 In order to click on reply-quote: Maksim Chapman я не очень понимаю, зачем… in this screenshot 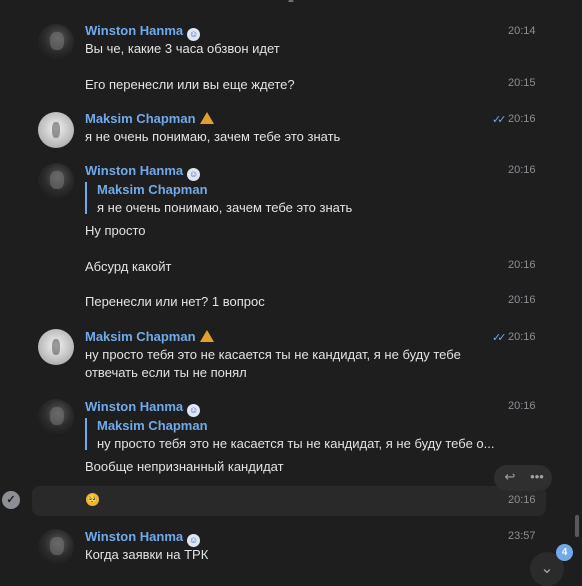, I will do `click(218, 198)`.